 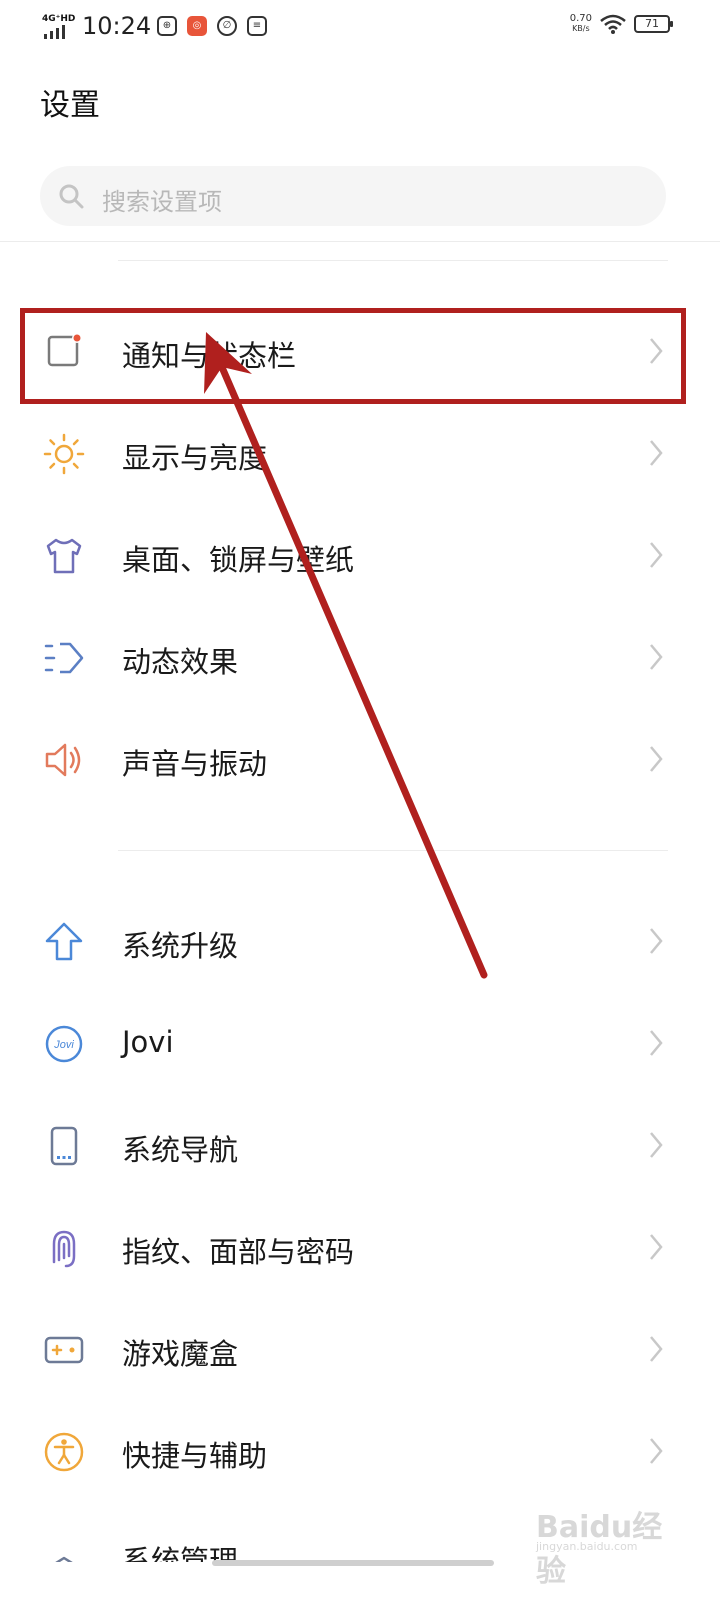 What do you see at coordinates (195, 458) in the screenshot?
I see `row-label: 显示与亮度` at bounding box center [195, 458].